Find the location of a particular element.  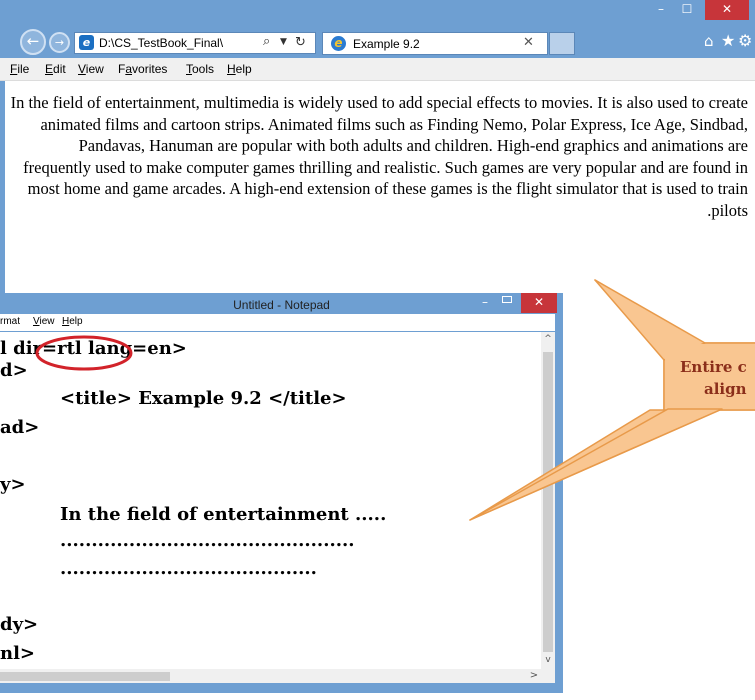

minimize-button: – is located at coordinates (661, 10).